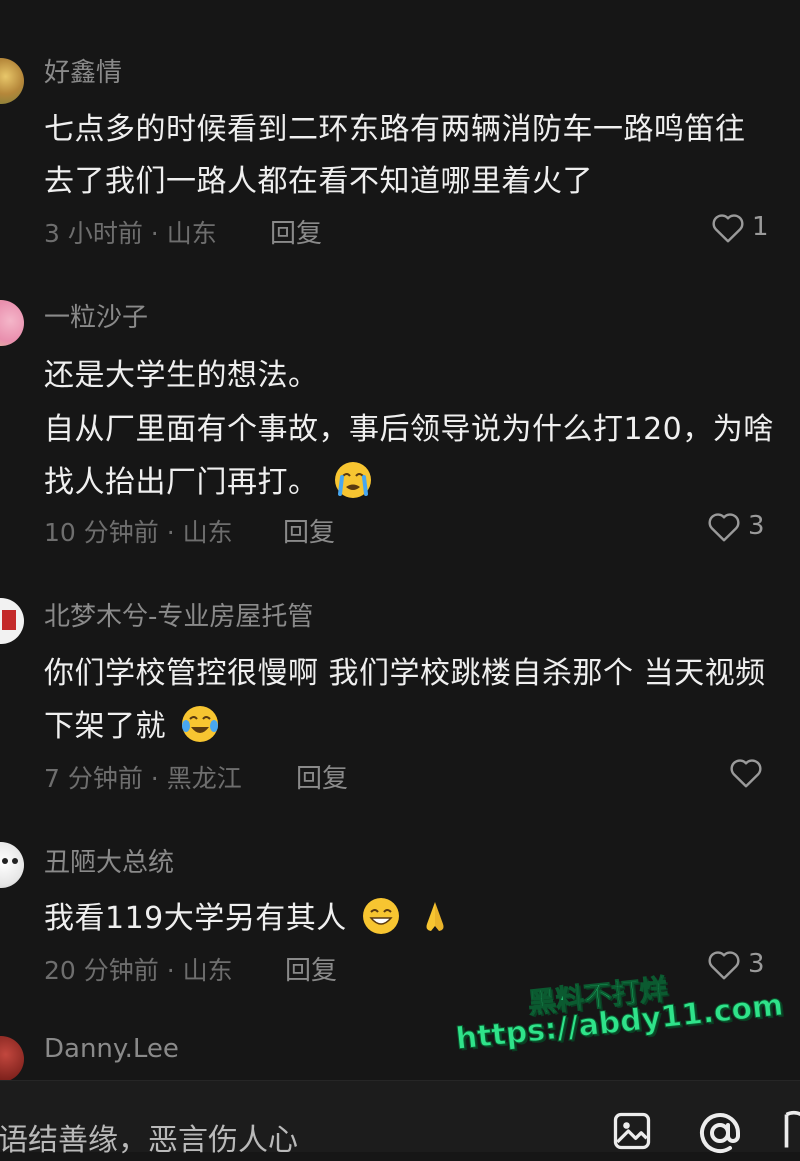 The height and width of the screenshot is (1161, 800). I want to click on comment-text-line: 你们学校管控很慢啊 我们学校跳楼自杀那个 当天视频, so click(405, 673).